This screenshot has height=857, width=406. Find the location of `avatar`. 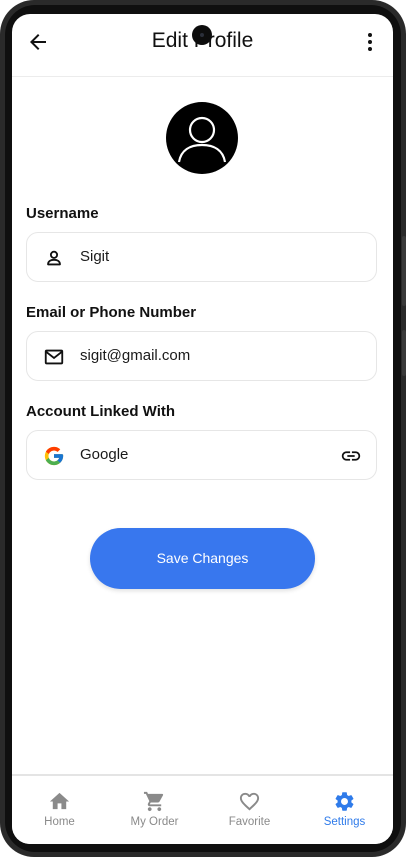

avatar is located at coordinates (202, 138).